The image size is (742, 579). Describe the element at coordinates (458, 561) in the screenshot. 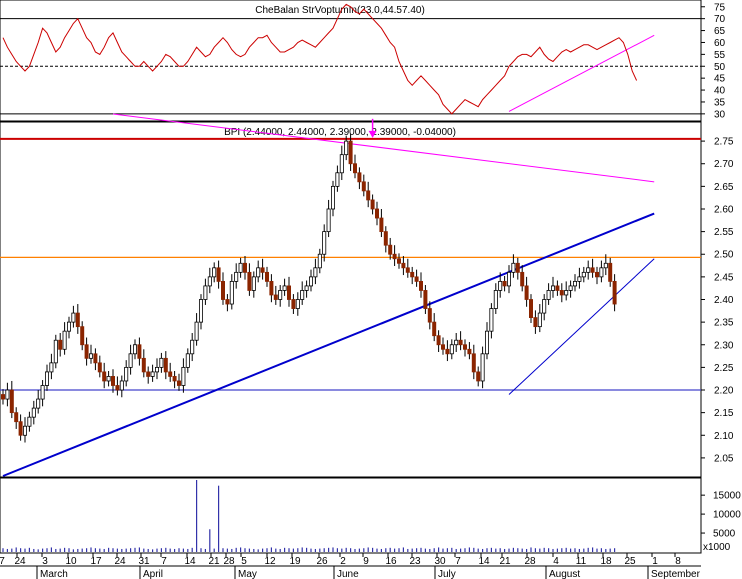

I see `x-day-tick-label-20: 7` at that location.